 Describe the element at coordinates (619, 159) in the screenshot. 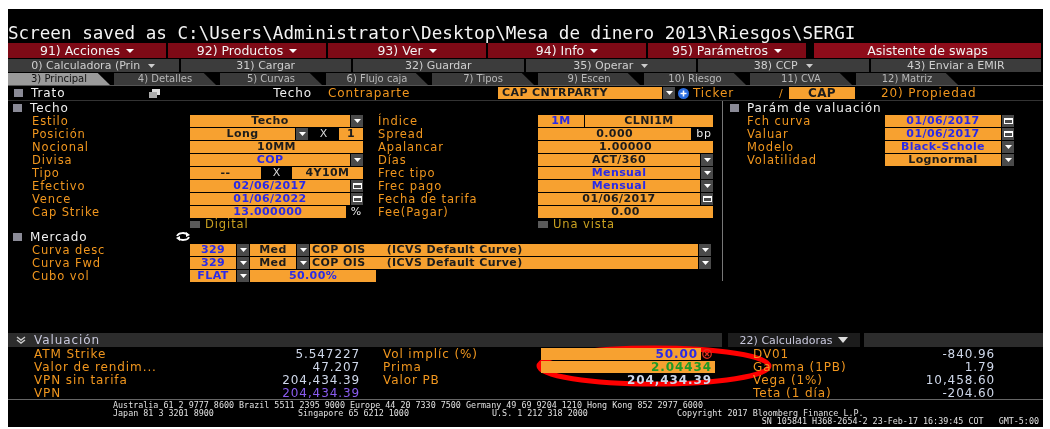

I see `input-field: ACT/360` at that location.